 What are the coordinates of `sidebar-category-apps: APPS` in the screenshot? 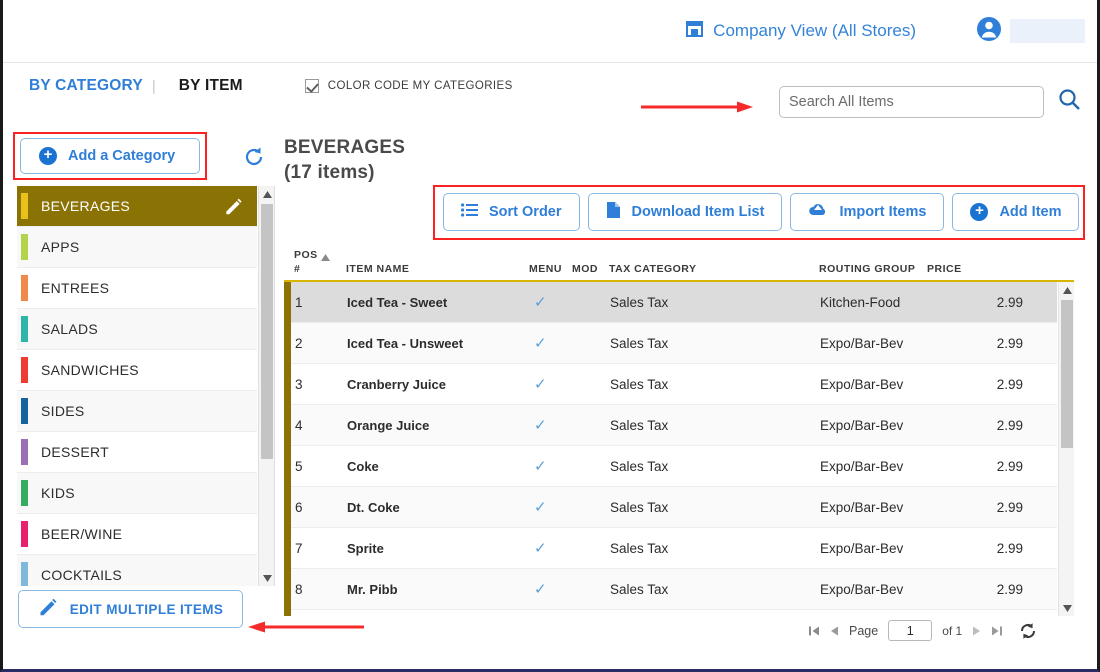 It's located at (137, 247).